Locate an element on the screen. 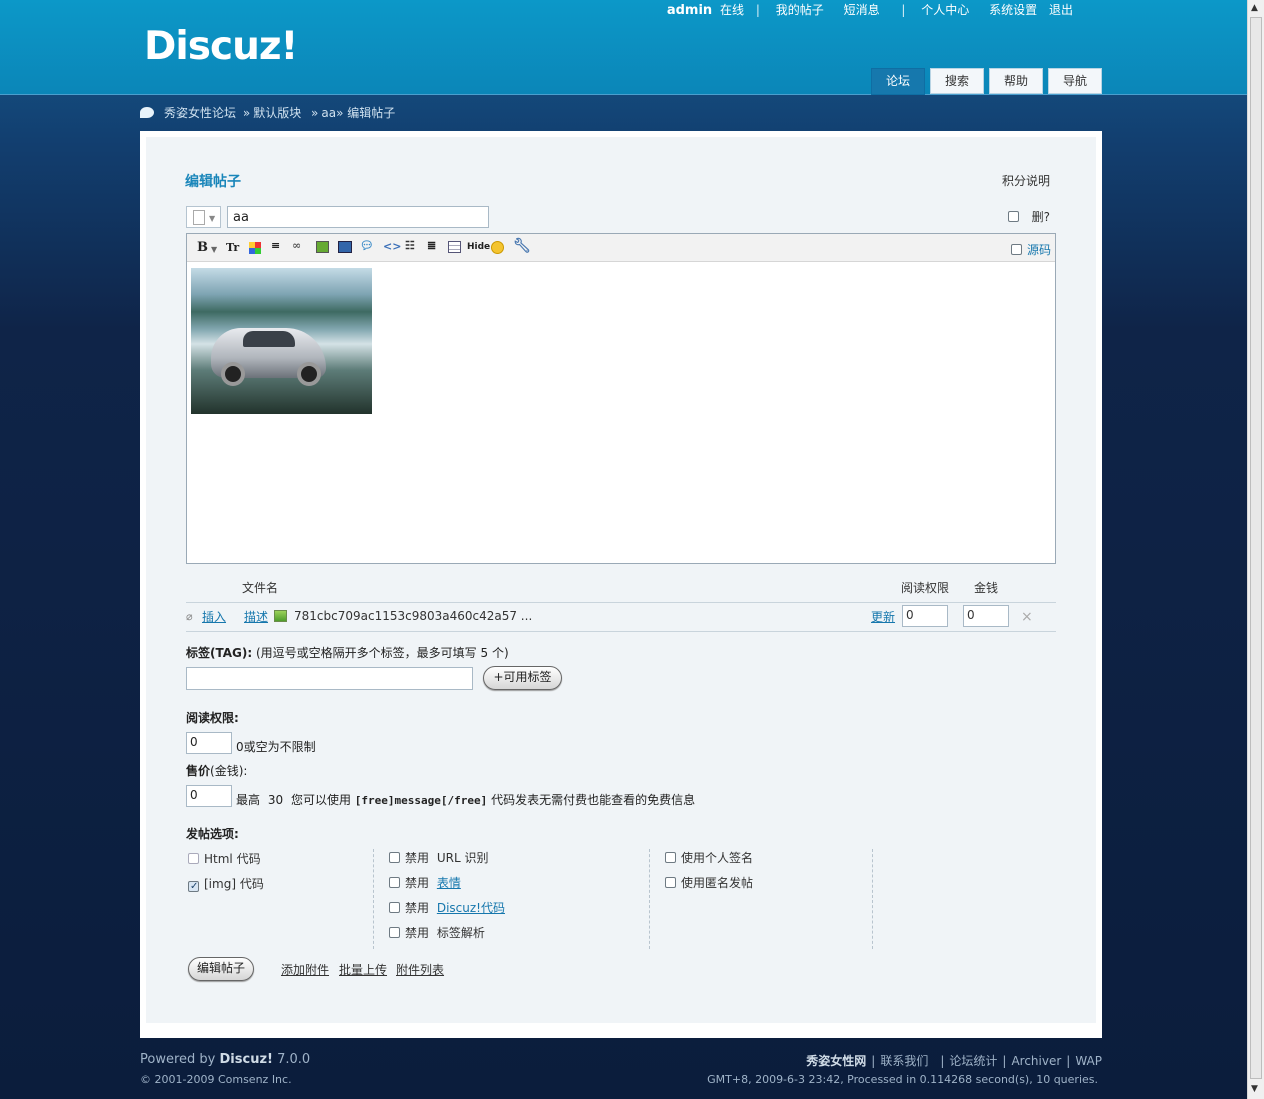  breadcrumb-current: 编辑帖子 is located at coordinates (371, 113).